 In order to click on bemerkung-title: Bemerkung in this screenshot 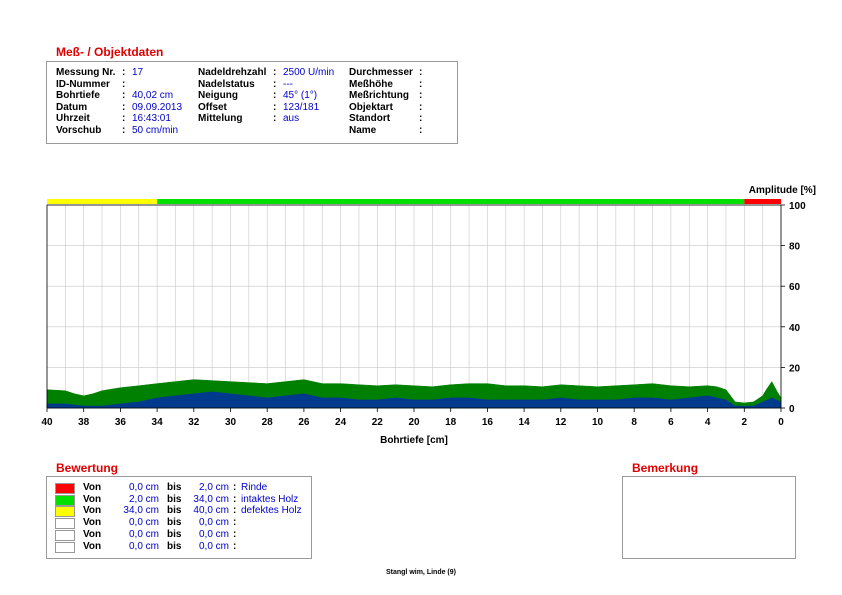, I will do `click(665, 468)`.